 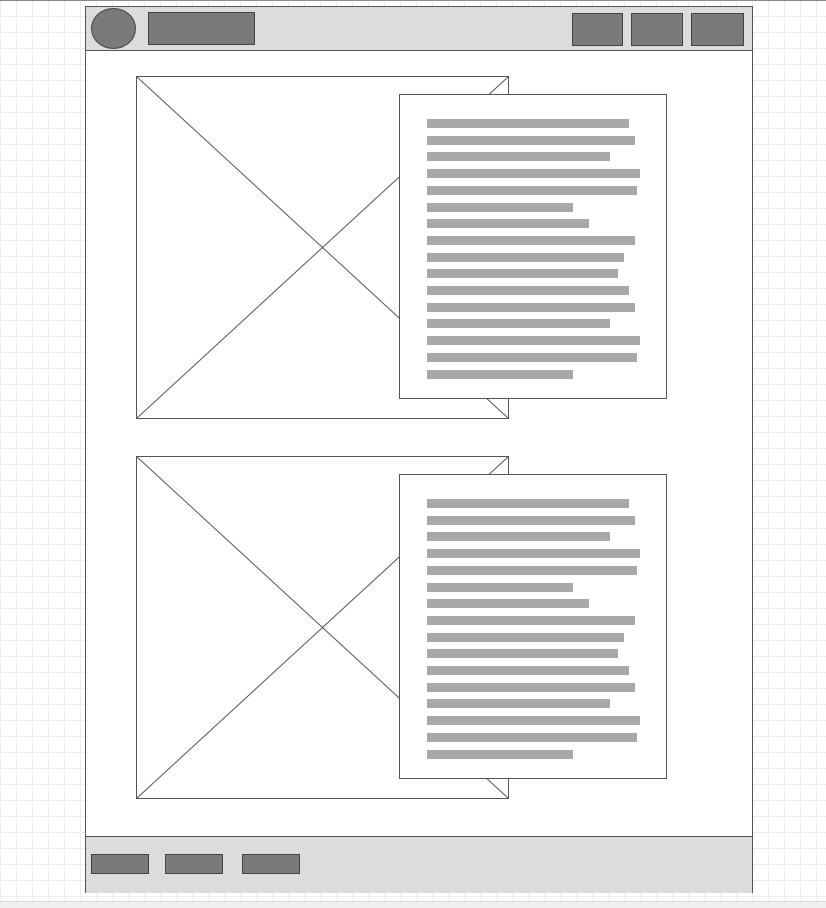 I want to click on logo, so click(x=113, y=28).